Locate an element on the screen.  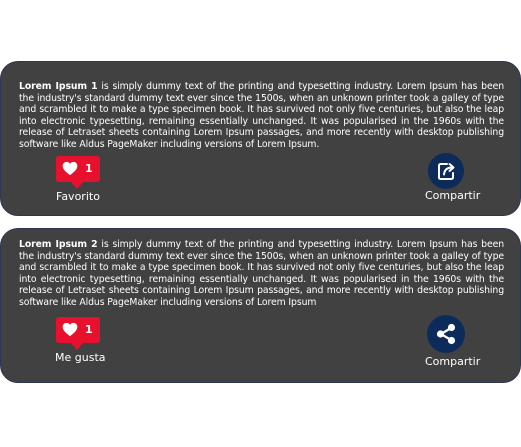
like-label: Favorito is located at coordinates (78, 197).